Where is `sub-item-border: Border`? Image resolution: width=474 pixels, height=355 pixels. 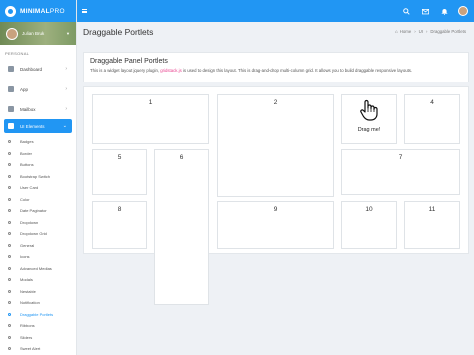
sub-item-border: Border is located at coordinates (38, 154).